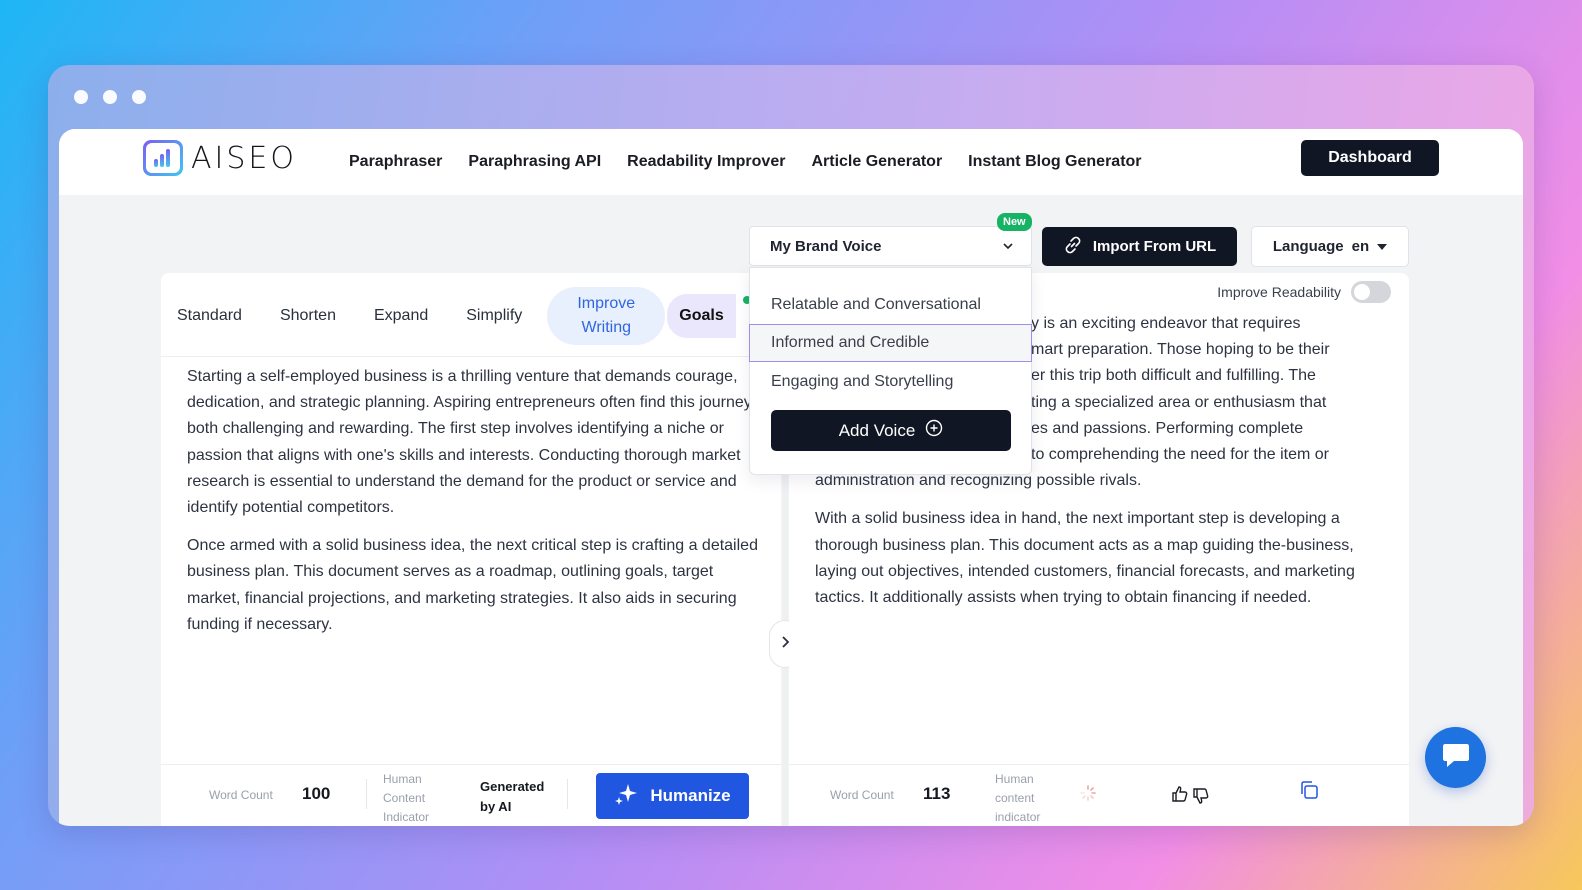 The image size is (1582, 890). What do you see at coordinates (1018, 798) in the screenshot?
I see `human-content-indicator-label: Human content indicator` at bounding box center [1018, 798].